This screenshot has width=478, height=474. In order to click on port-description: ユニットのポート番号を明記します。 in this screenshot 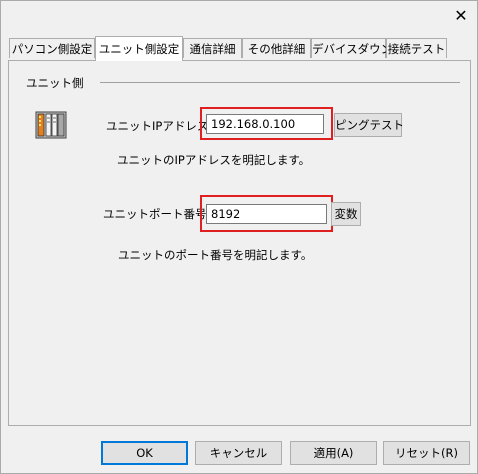, I will do `click(215, 255)`.